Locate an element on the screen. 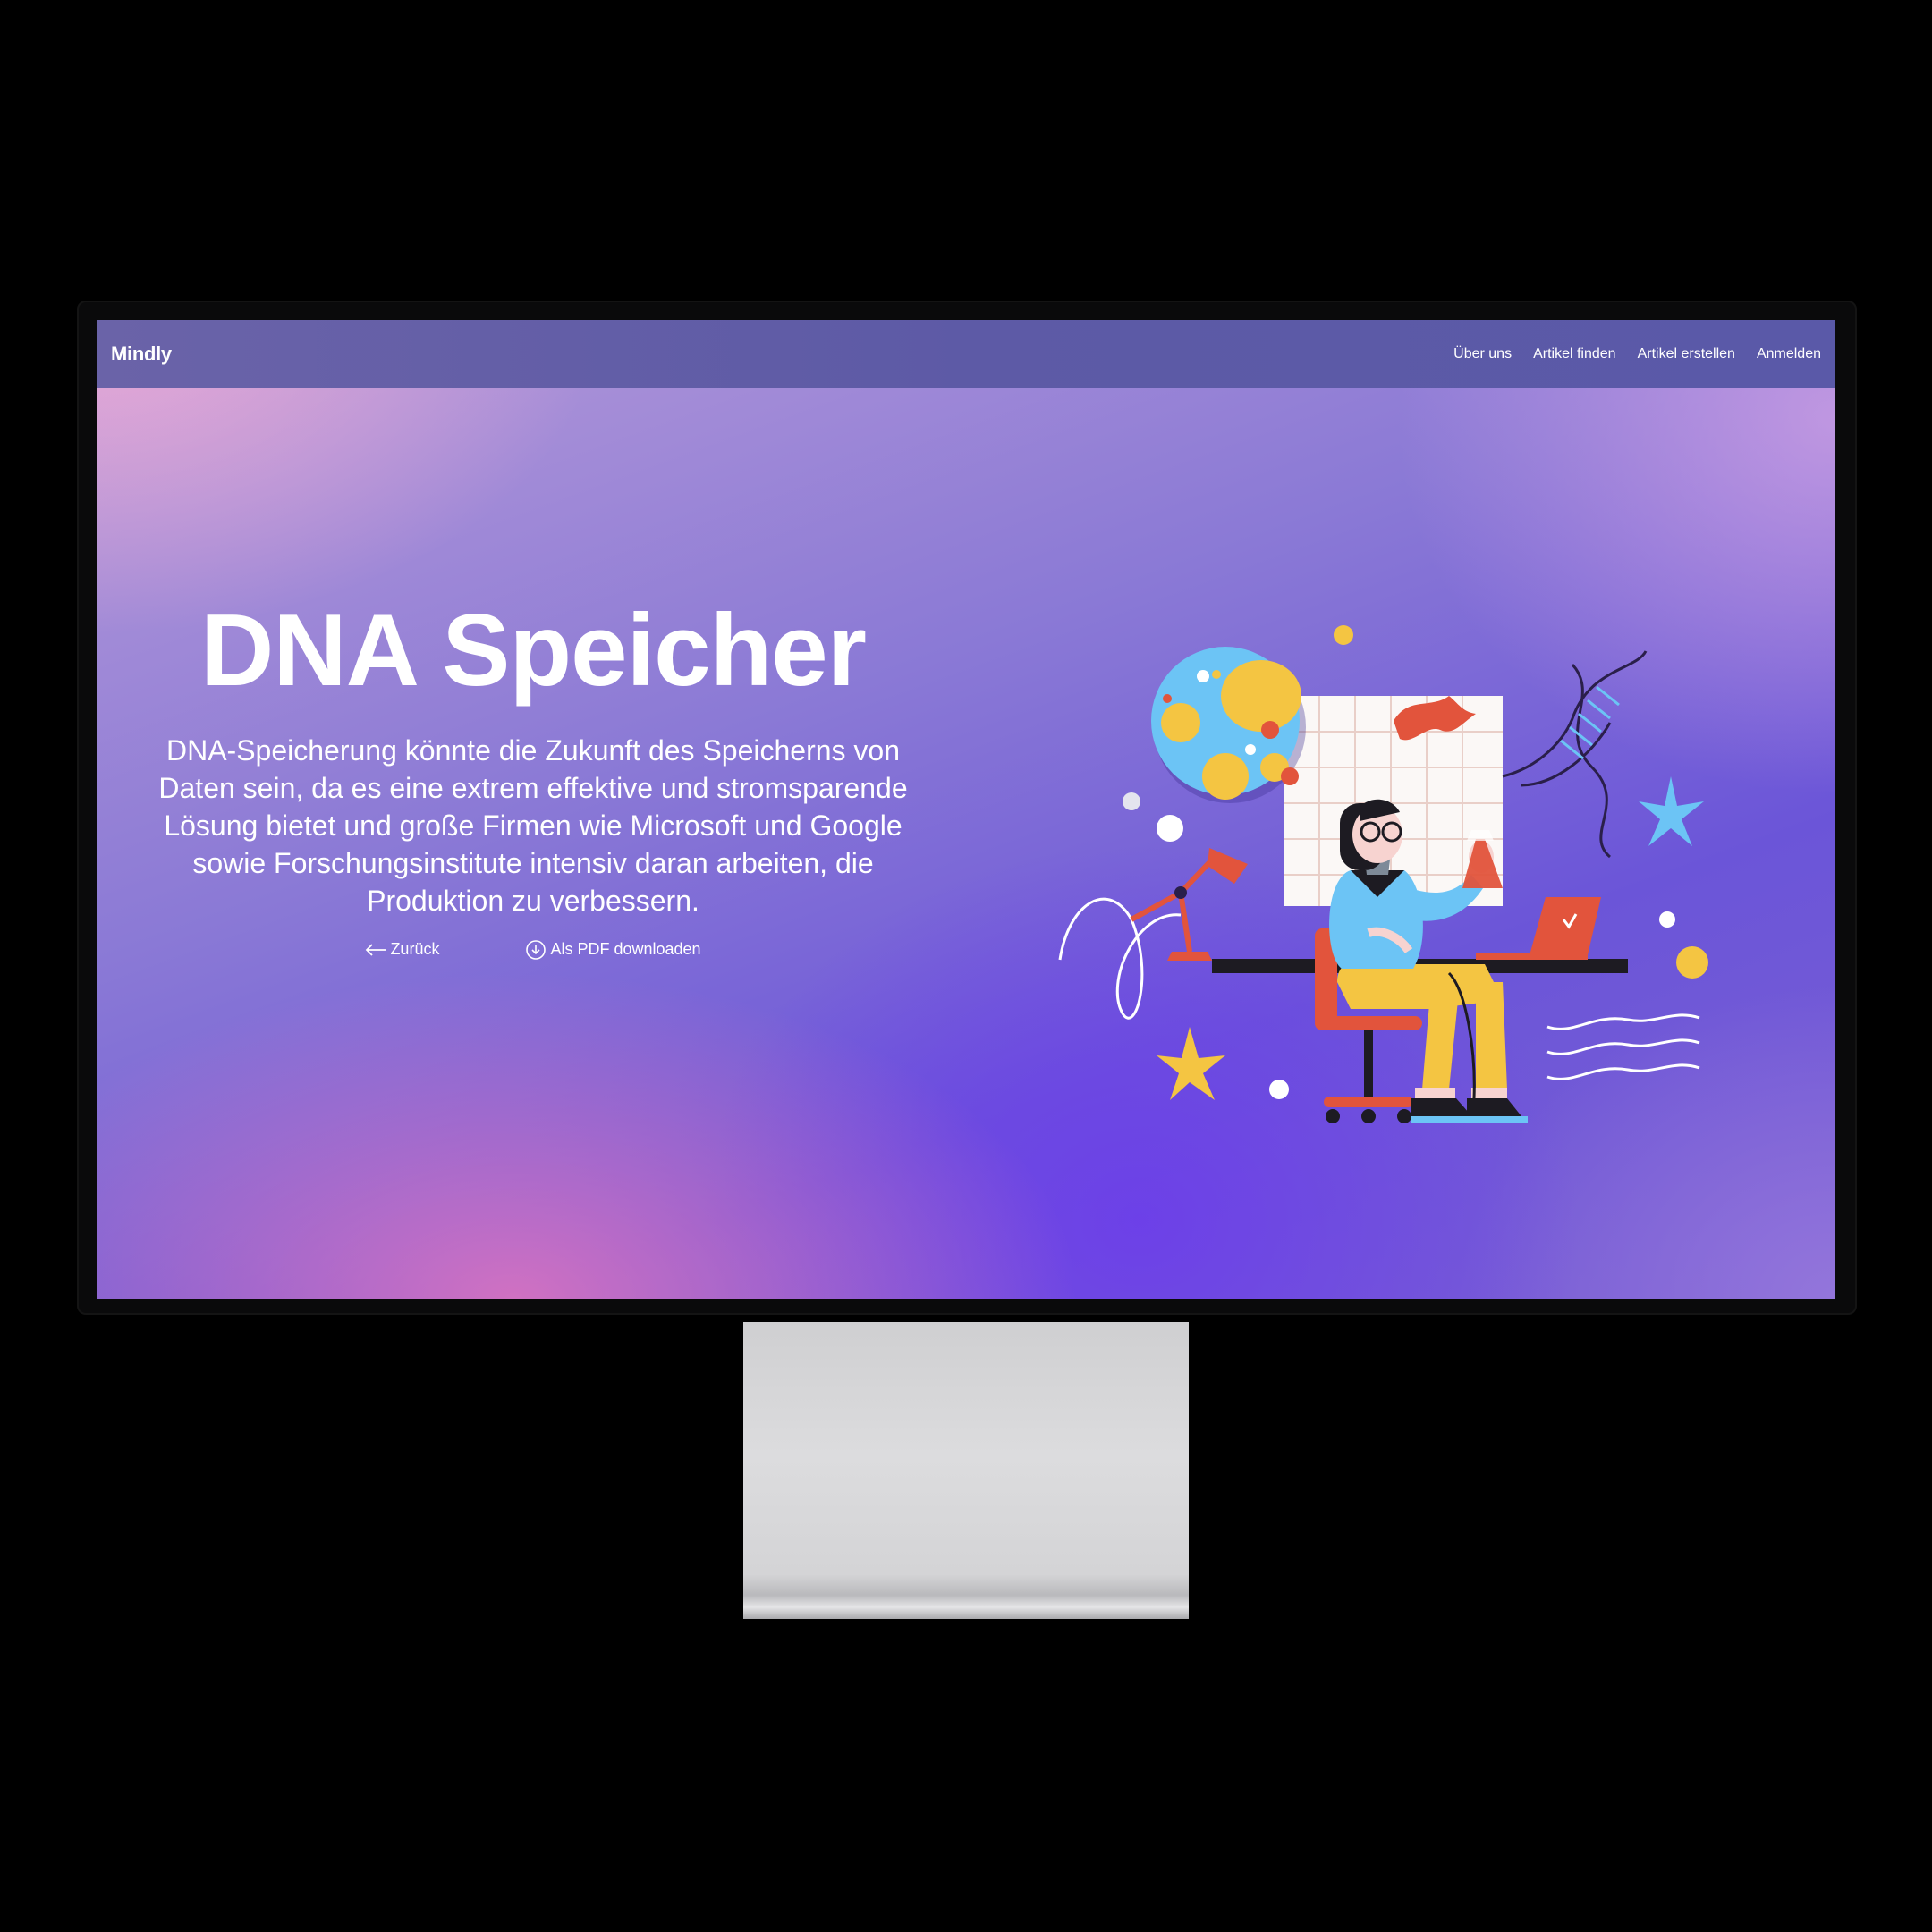 Image resolution: width=1932 pixels, height=1932 pixels. download-circle-icon is located at coordinates (536, 949).